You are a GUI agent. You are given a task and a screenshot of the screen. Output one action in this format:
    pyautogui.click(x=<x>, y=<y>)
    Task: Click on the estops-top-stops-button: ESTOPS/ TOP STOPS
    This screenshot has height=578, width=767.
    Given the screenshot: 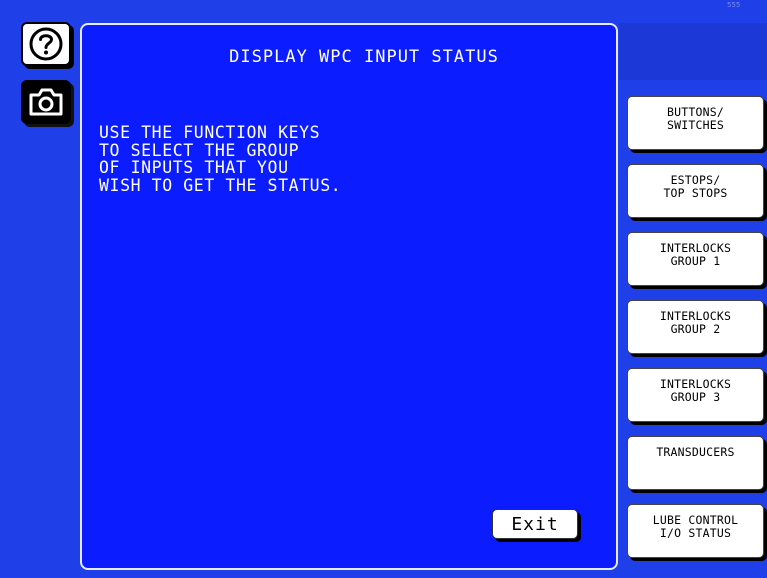 What is the action you would take?
    pyautogui.click(x=695, y=191)
    